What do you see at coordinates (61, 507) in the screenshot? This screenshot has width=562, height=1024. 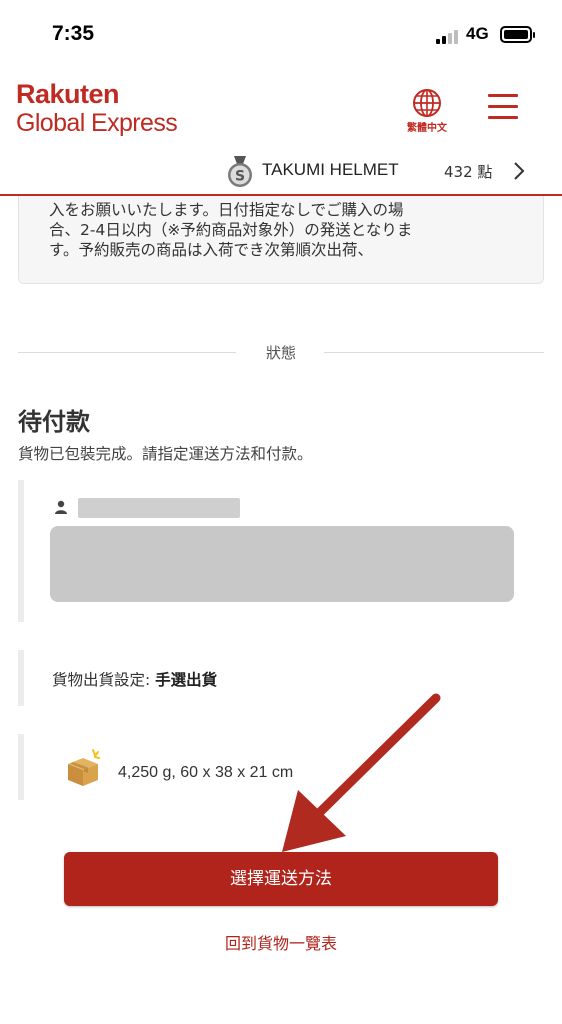 I see `person-icon` at bounding box center [61, 507].